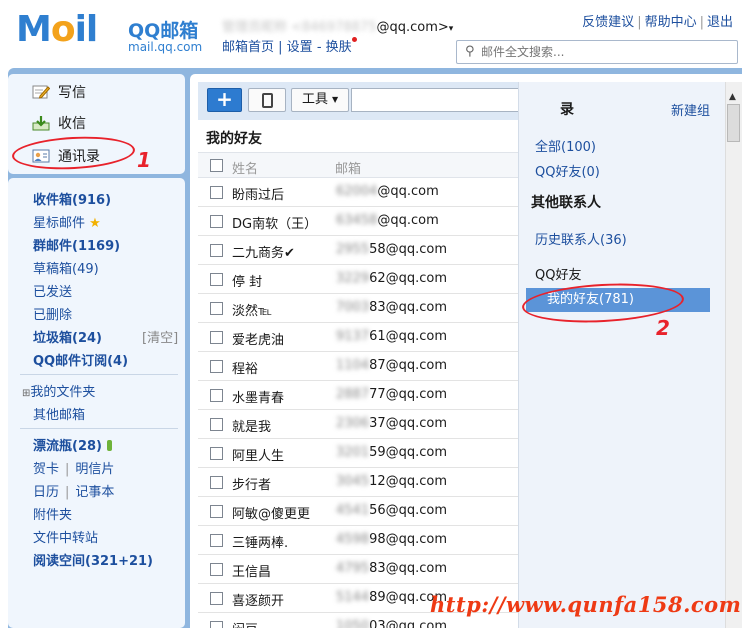  Describe the element at coordinates (67, 336) in the screenshot. I see `folder-spam: 垃圾箱(24)` at that location.